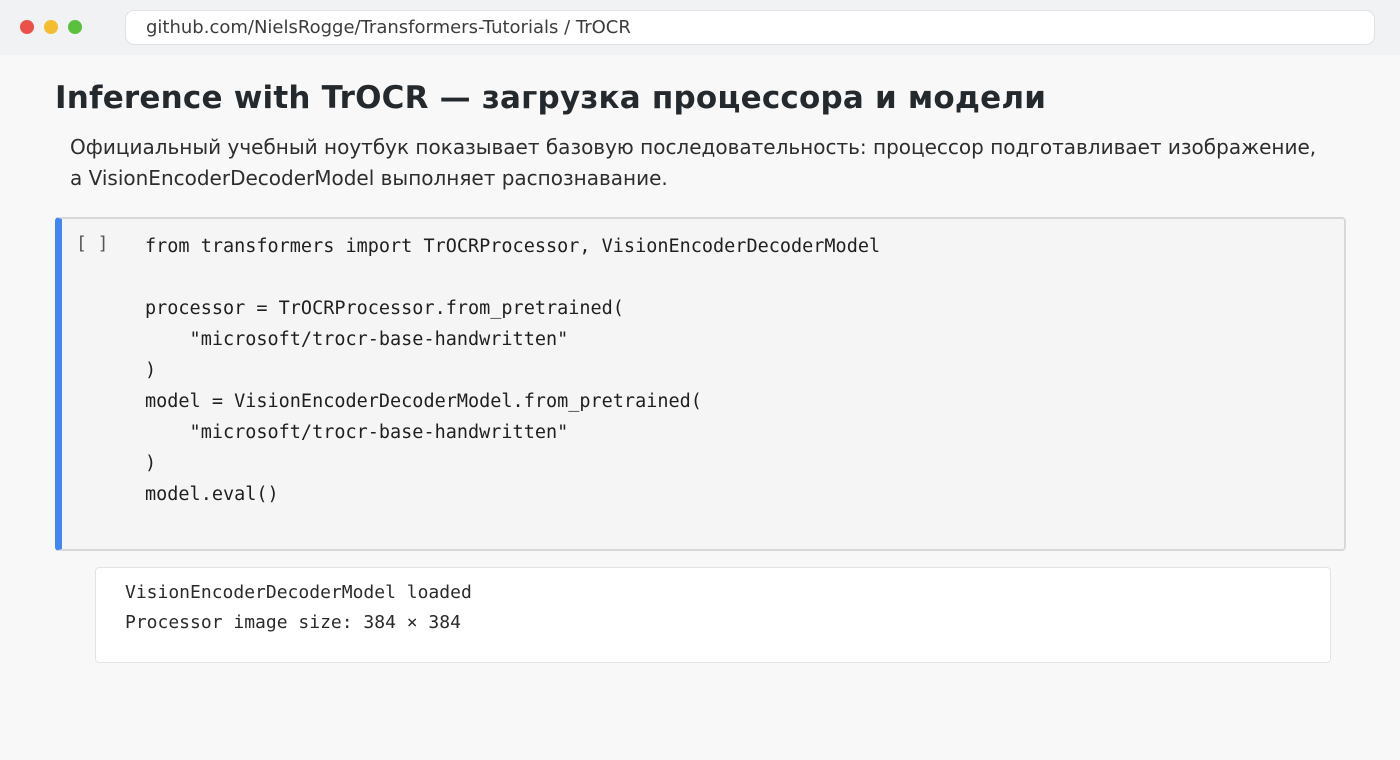  I want to click on maximize-window-button, so click(75, 27).